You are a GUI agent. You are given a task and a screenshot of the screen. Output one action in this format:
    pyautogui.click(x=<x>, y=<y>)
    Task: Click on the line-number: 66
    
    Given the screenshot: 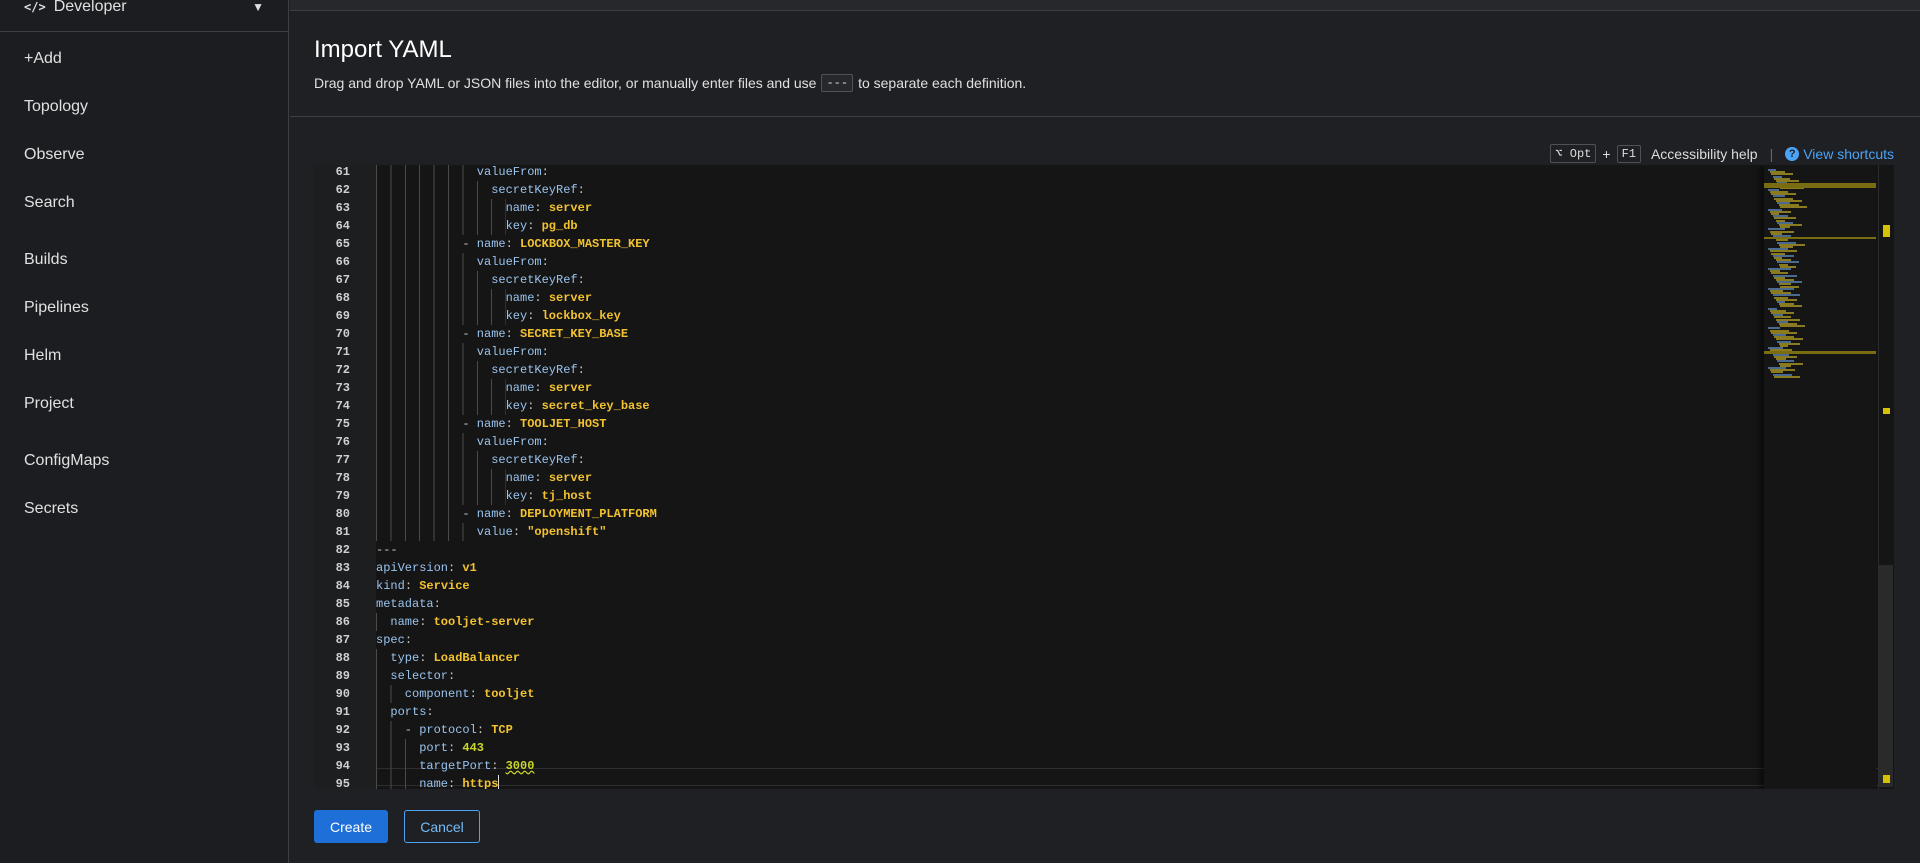 What is the action you would take?
    pyautogui.click(x=342, y=262)
    